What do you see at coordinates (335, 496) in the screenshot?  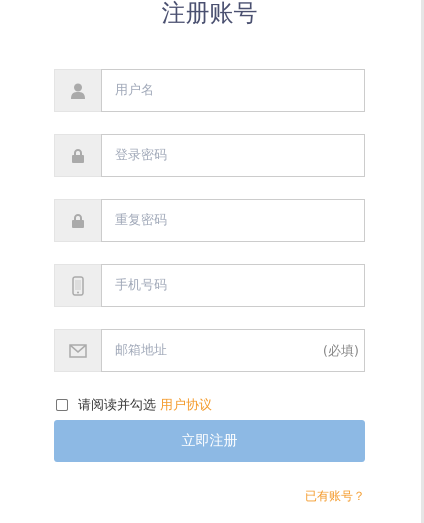 I see `login-link: 已有账号？` at bounding box center [335, 496].